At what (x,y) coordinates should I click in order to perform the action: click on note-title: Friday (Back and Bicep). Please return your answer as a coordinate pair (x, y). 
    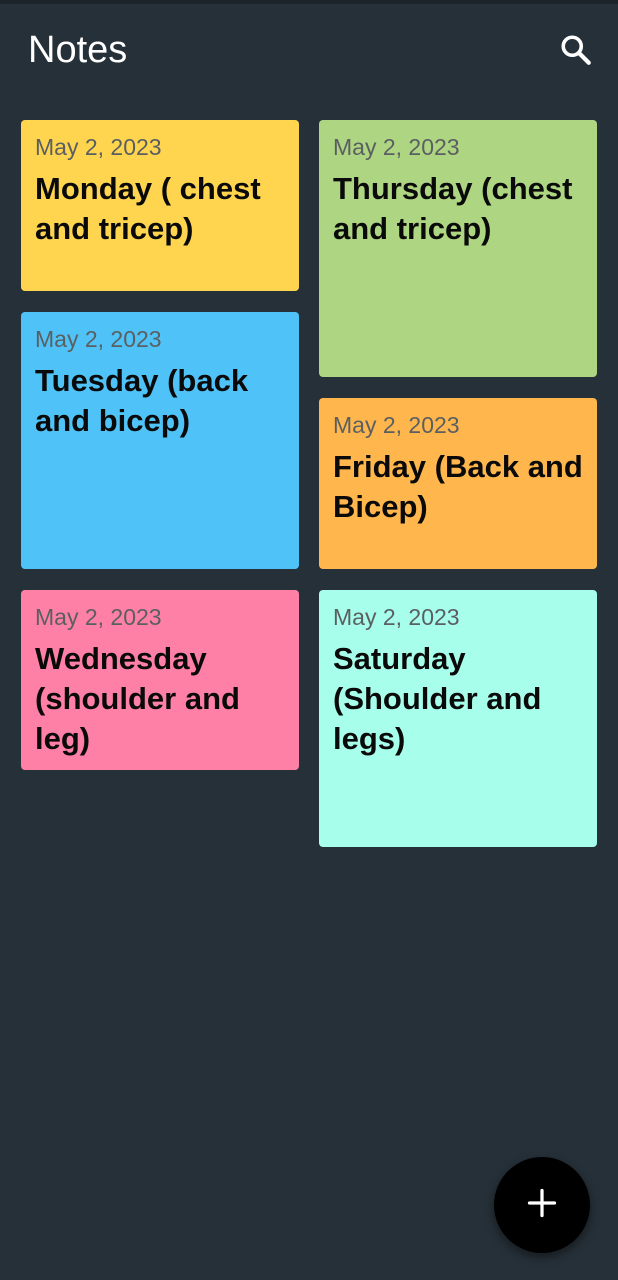
    Looking at the image, I should click on (458, 486).